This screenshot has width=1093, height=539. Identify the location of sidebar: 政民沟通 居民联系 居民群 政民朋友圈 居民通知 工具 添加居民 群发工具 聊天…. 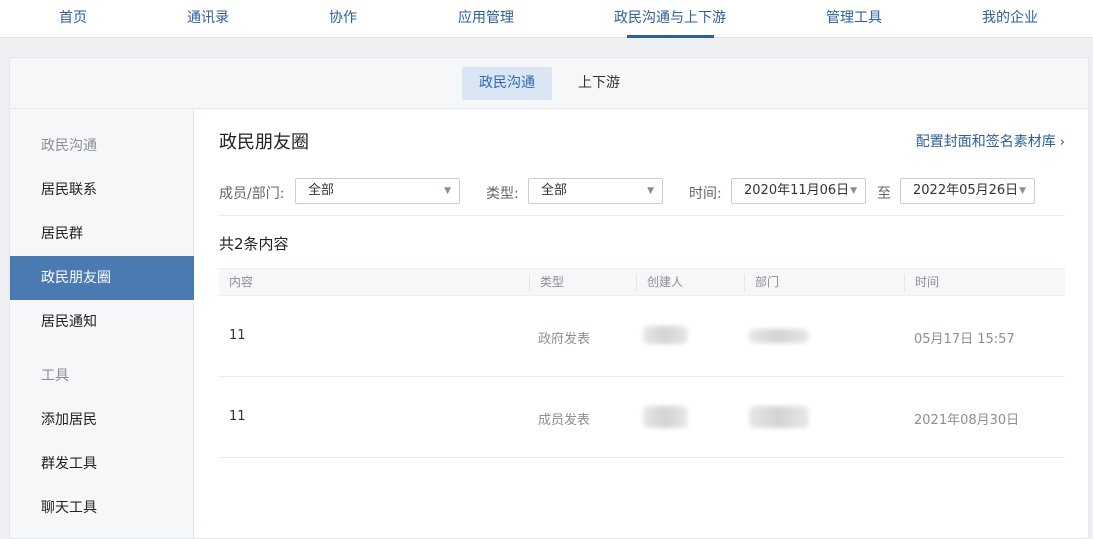
(102, 323).